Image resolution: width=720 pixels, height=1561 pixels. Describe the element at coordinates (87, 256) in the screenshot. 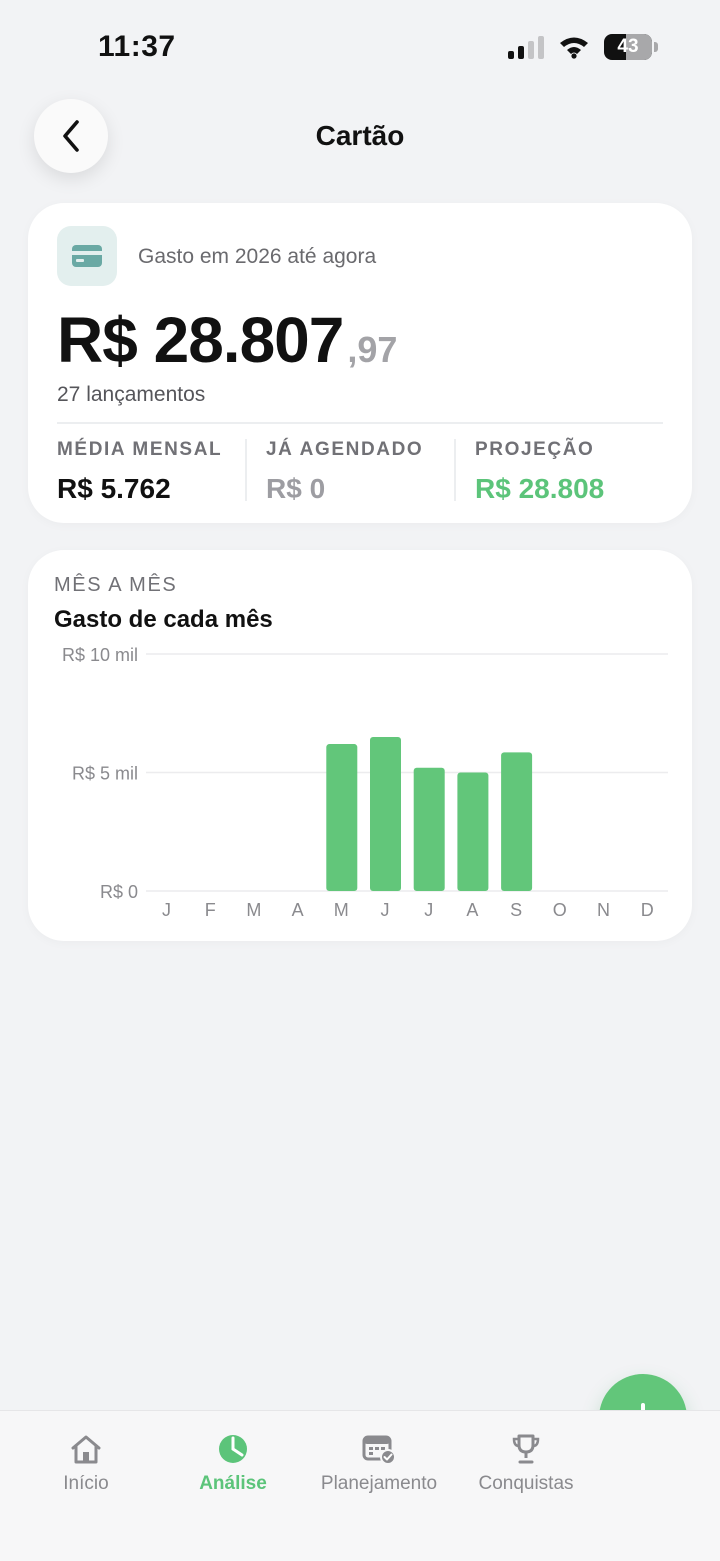

I see `credit-card-icon` at that location.